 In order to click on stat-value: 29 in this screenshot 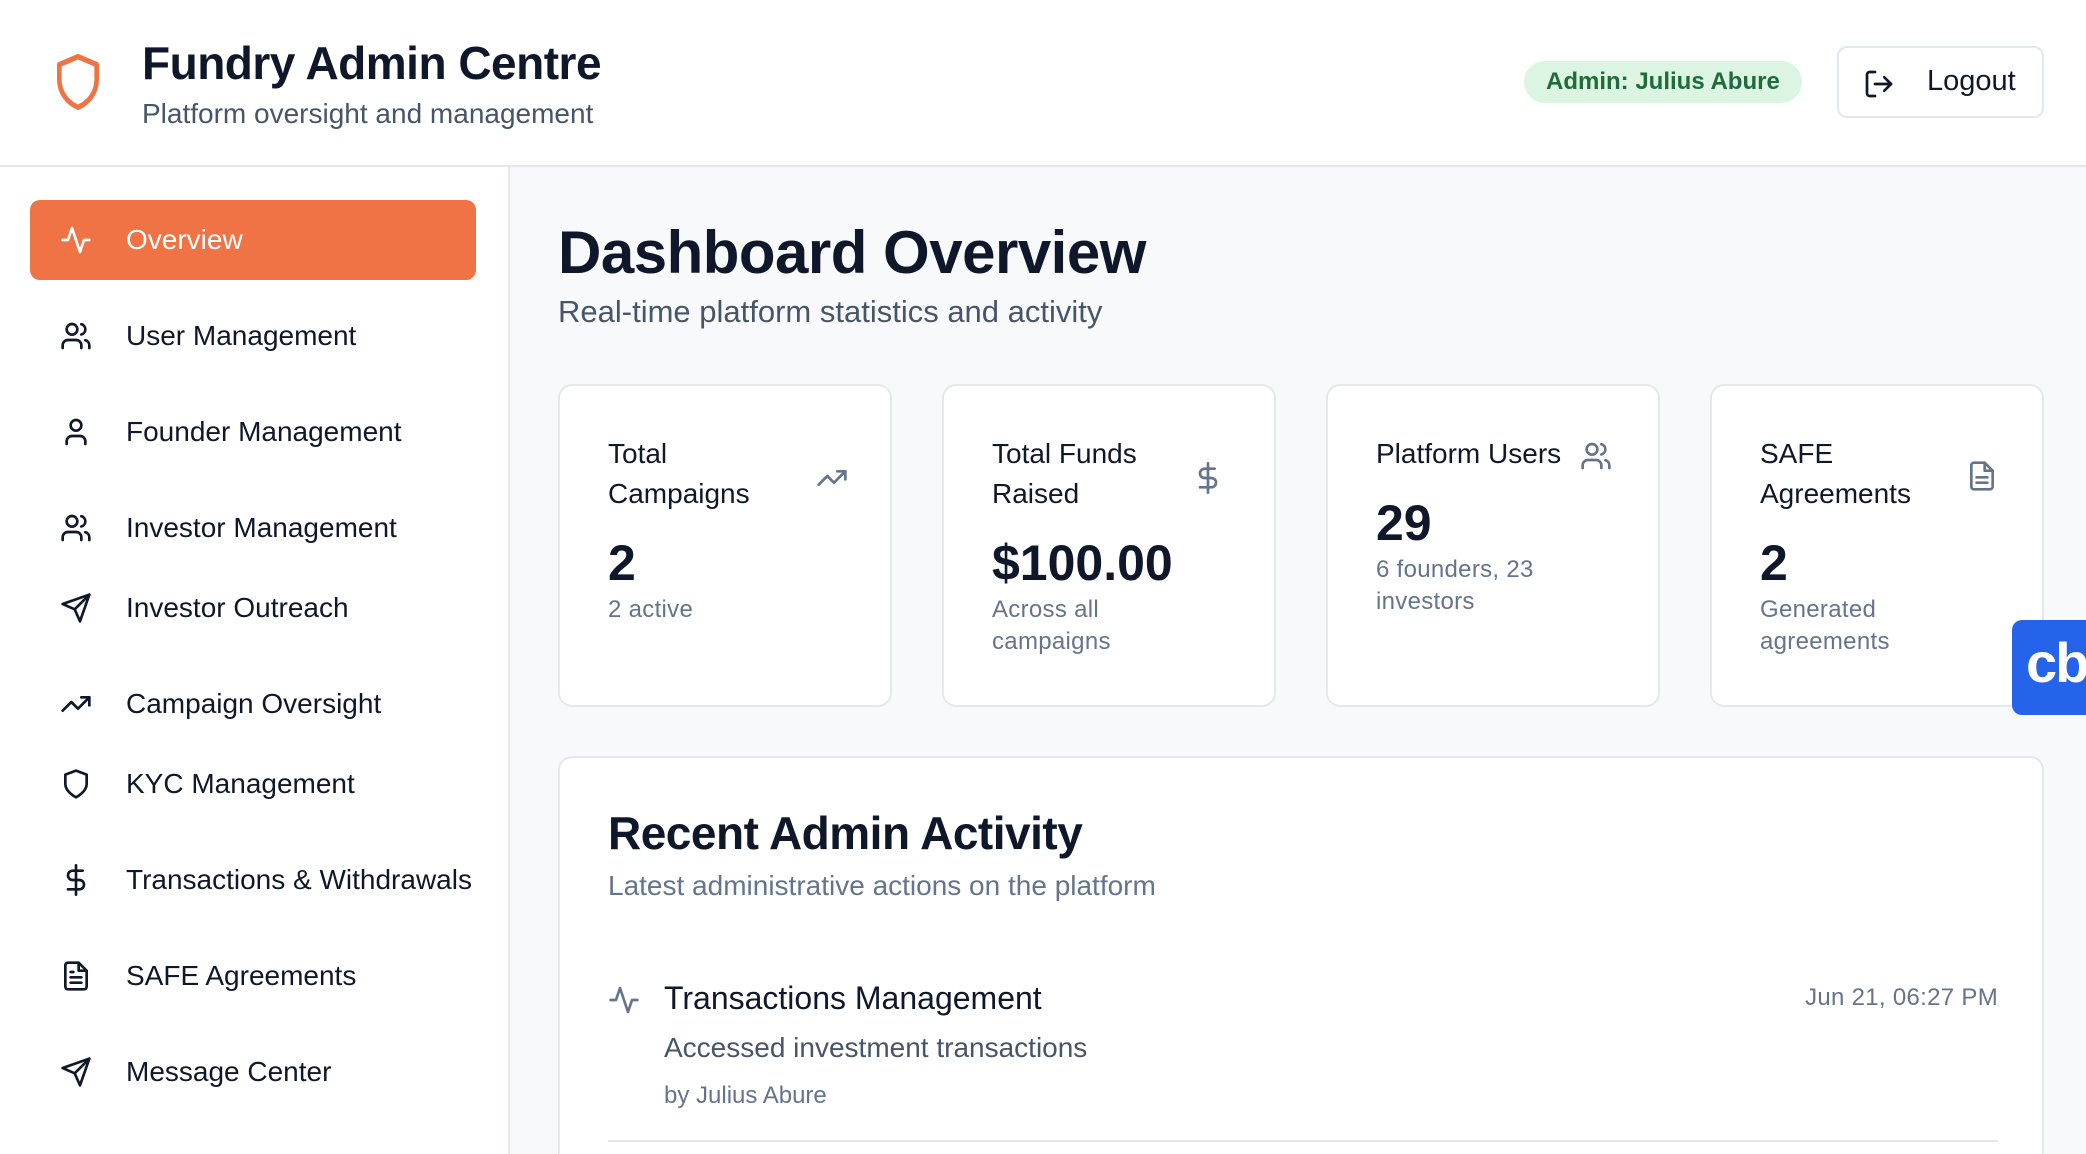, I will do `click(1404, 523)`.